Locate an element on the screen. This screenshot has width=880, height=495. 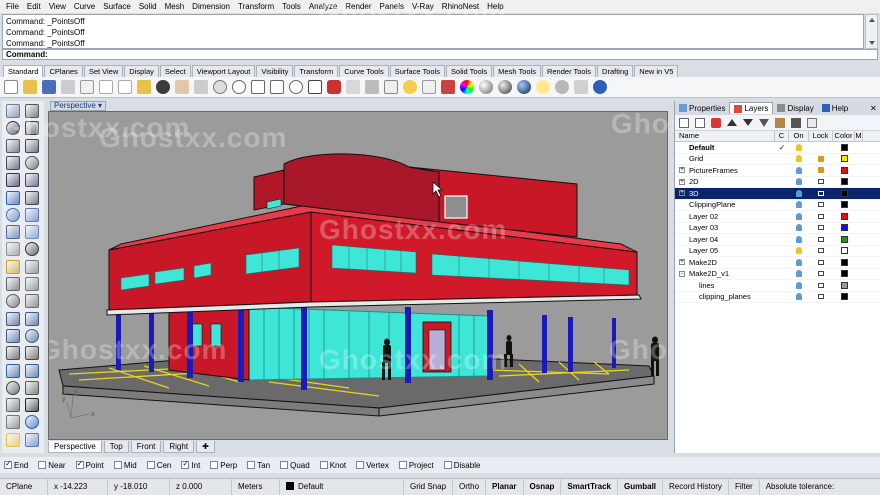
column-lock: Lock is located at coordinates (821, 136).